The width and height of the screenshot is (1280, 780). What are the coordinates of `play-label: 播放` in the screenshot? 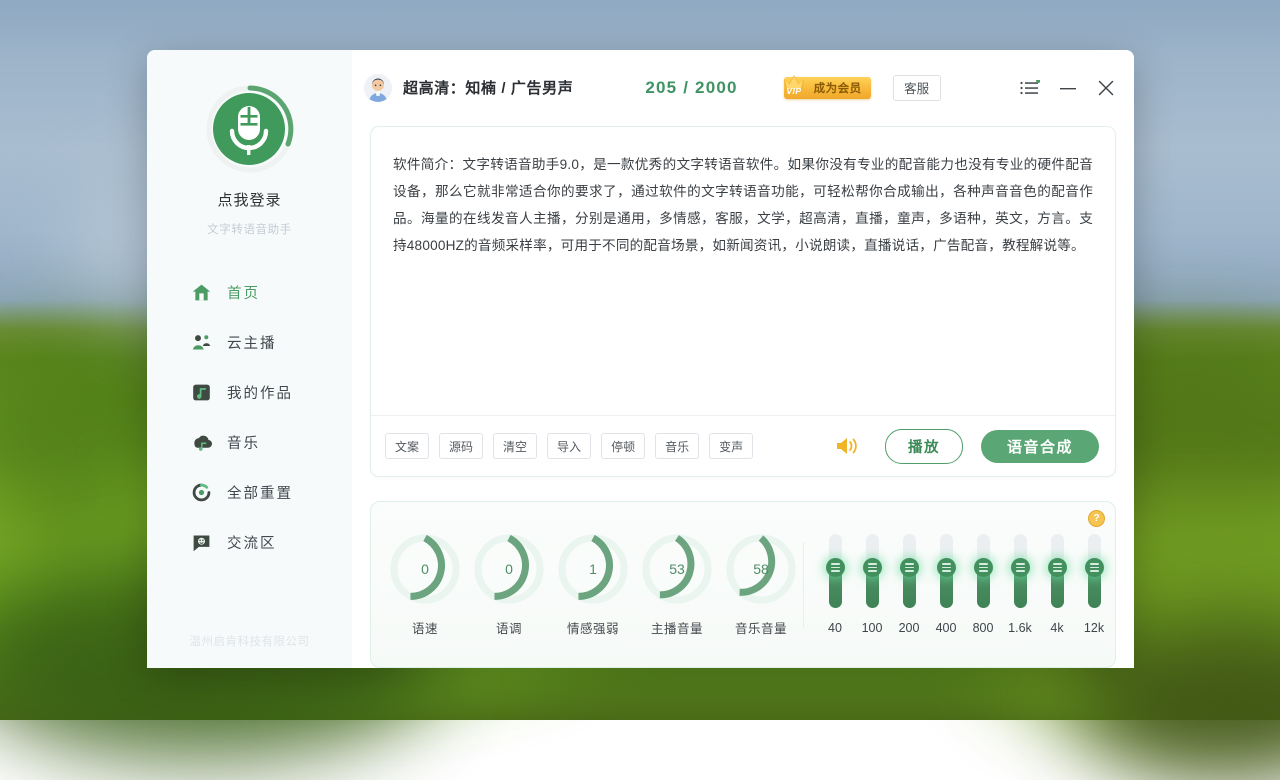 It's located at (924, 446).